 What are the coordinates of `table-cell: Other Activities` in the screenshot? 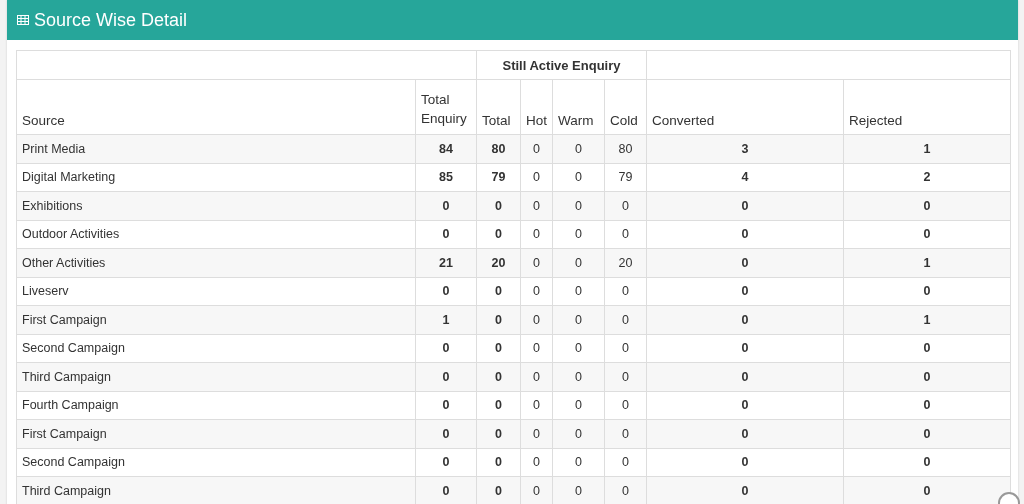 It's located at (216, 262).